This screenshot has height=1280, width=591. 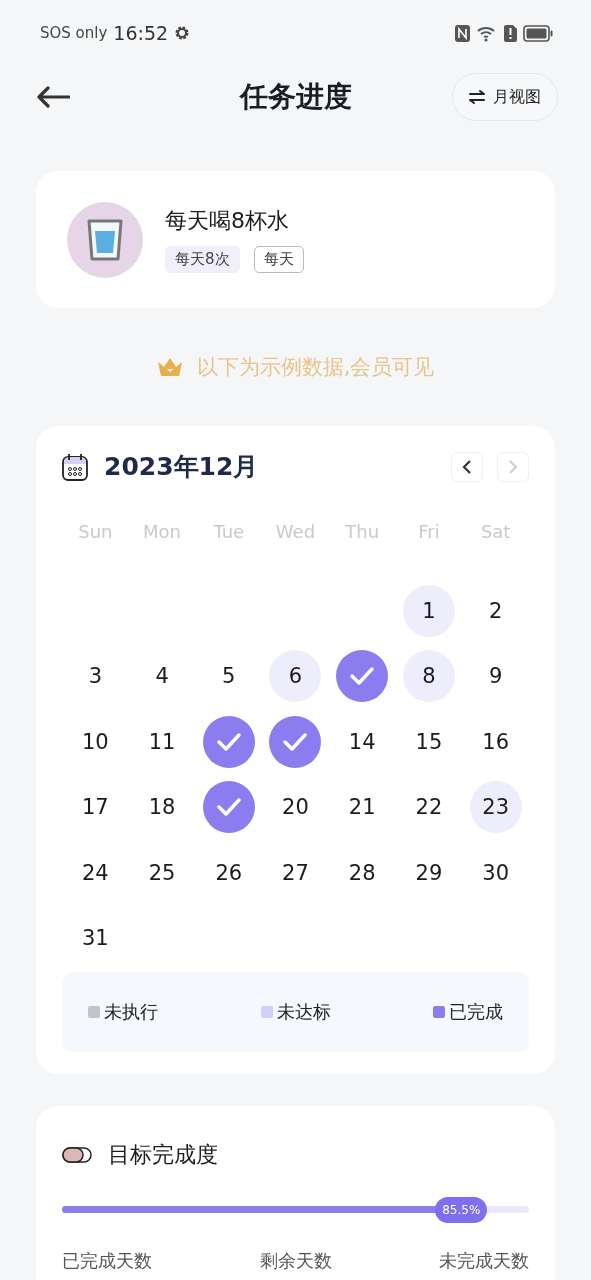 I want to click on day-cell: 16, so click(x=495, y=741).